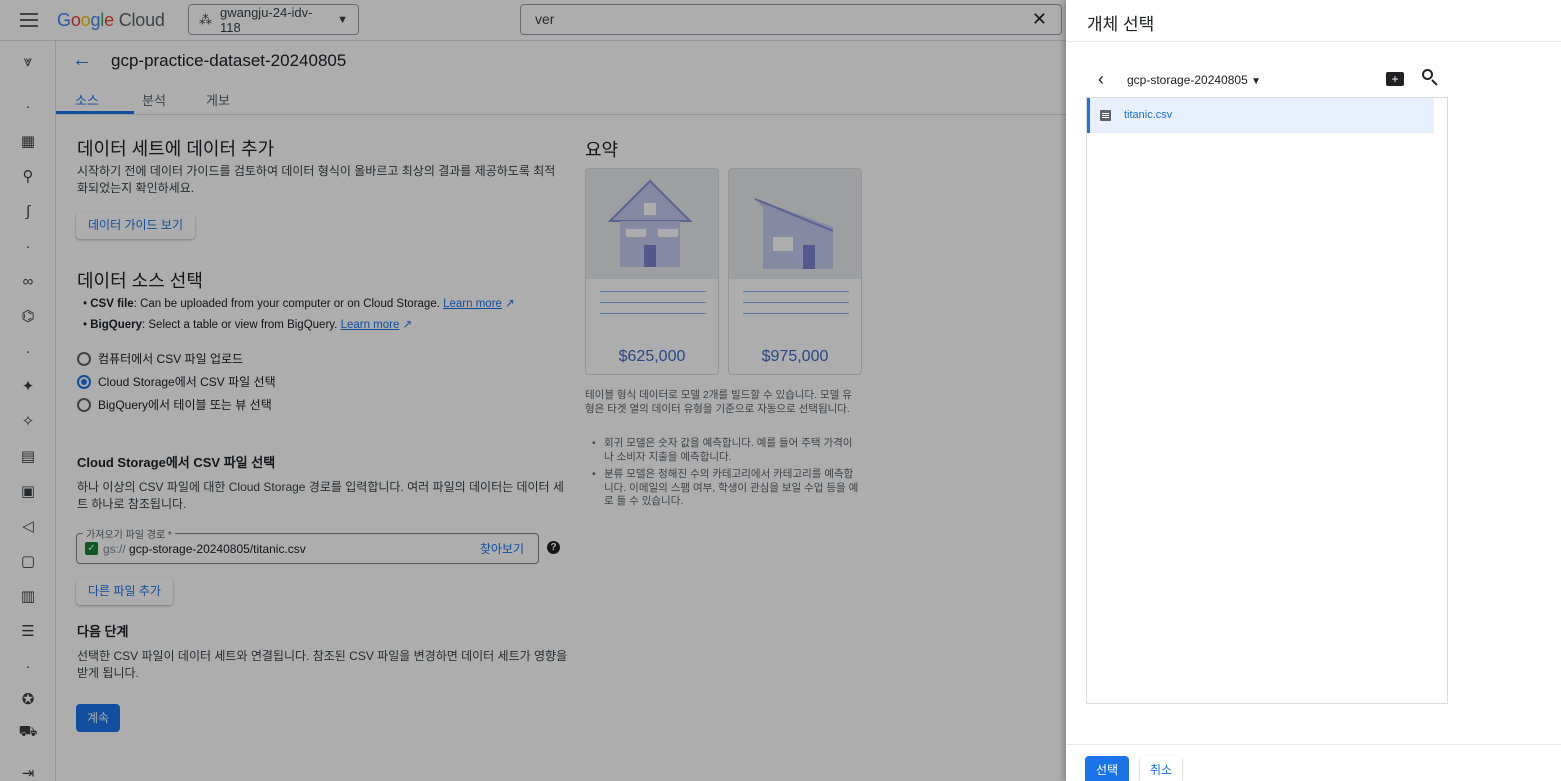 This screenshot has height=781, width=1561. What do you see at coordinates (1256, 81) in the screenshot?
I see `caret-down-icon: ▼` at bounding box center [1256, 81].